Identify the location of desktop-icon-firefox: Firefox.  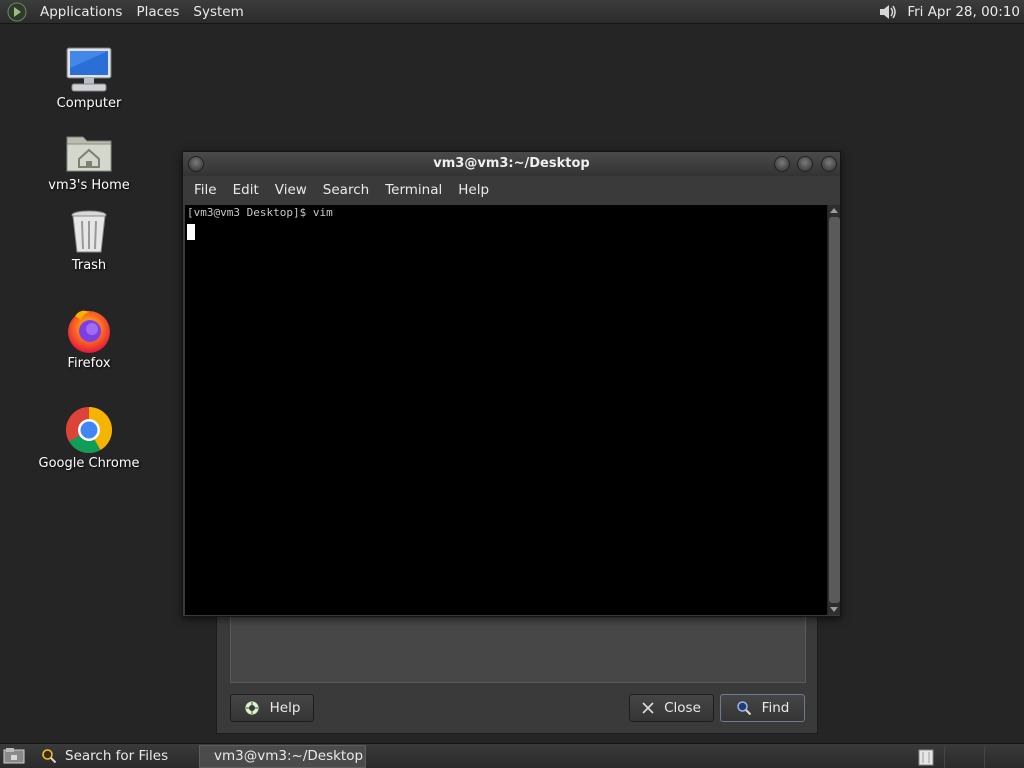
(89, 338).